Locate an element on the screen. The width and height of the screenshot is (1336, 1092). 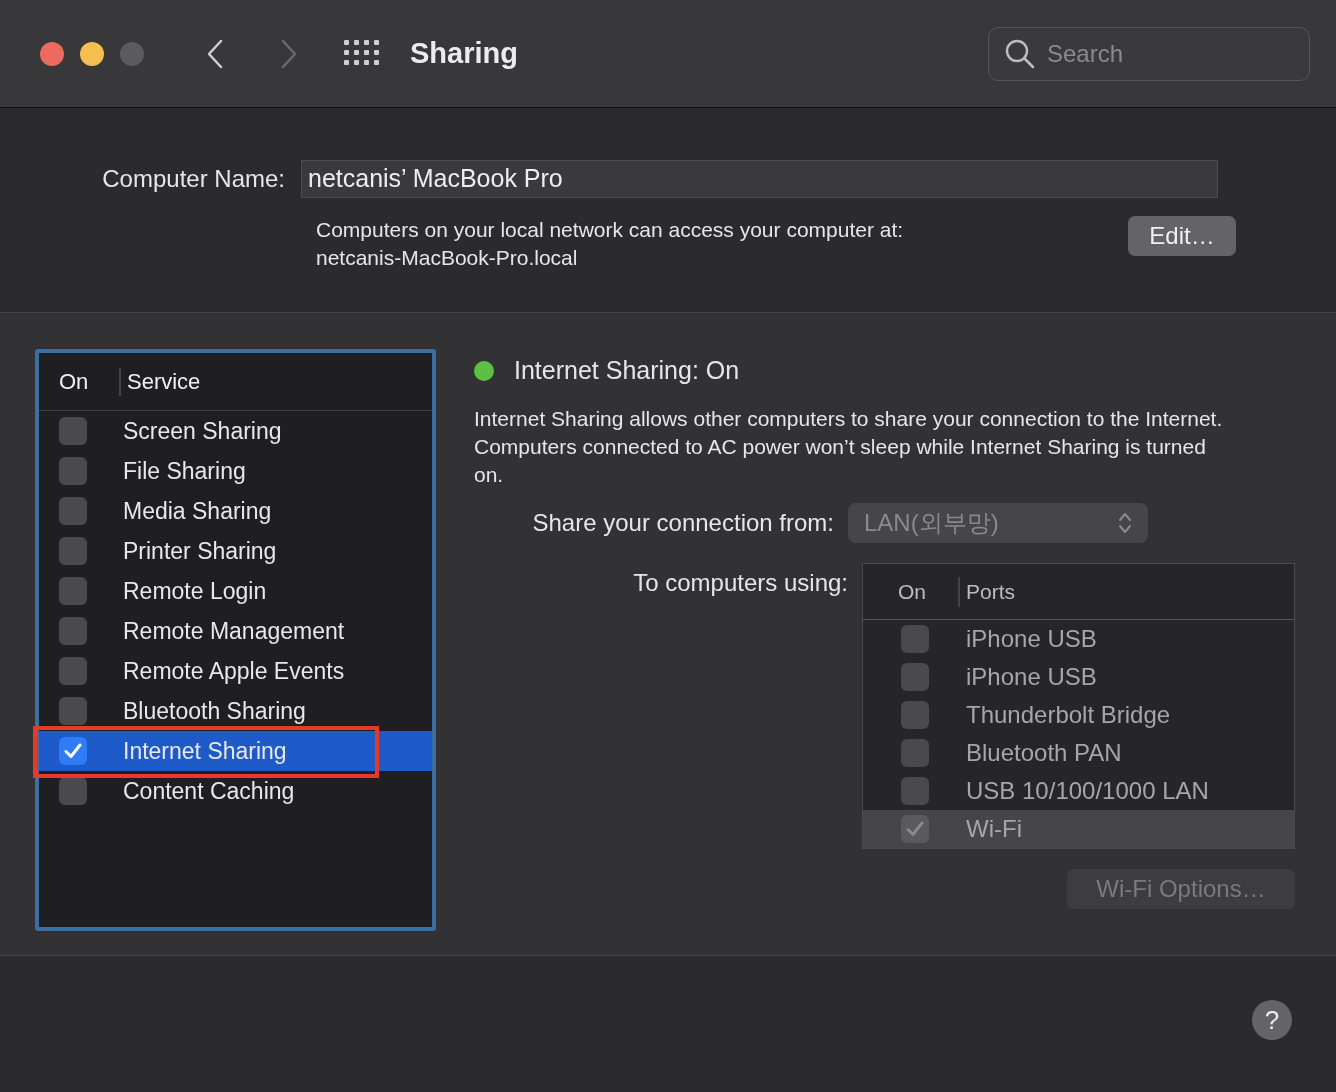
service-row: Content Caching is located at coordinates (235, 791).